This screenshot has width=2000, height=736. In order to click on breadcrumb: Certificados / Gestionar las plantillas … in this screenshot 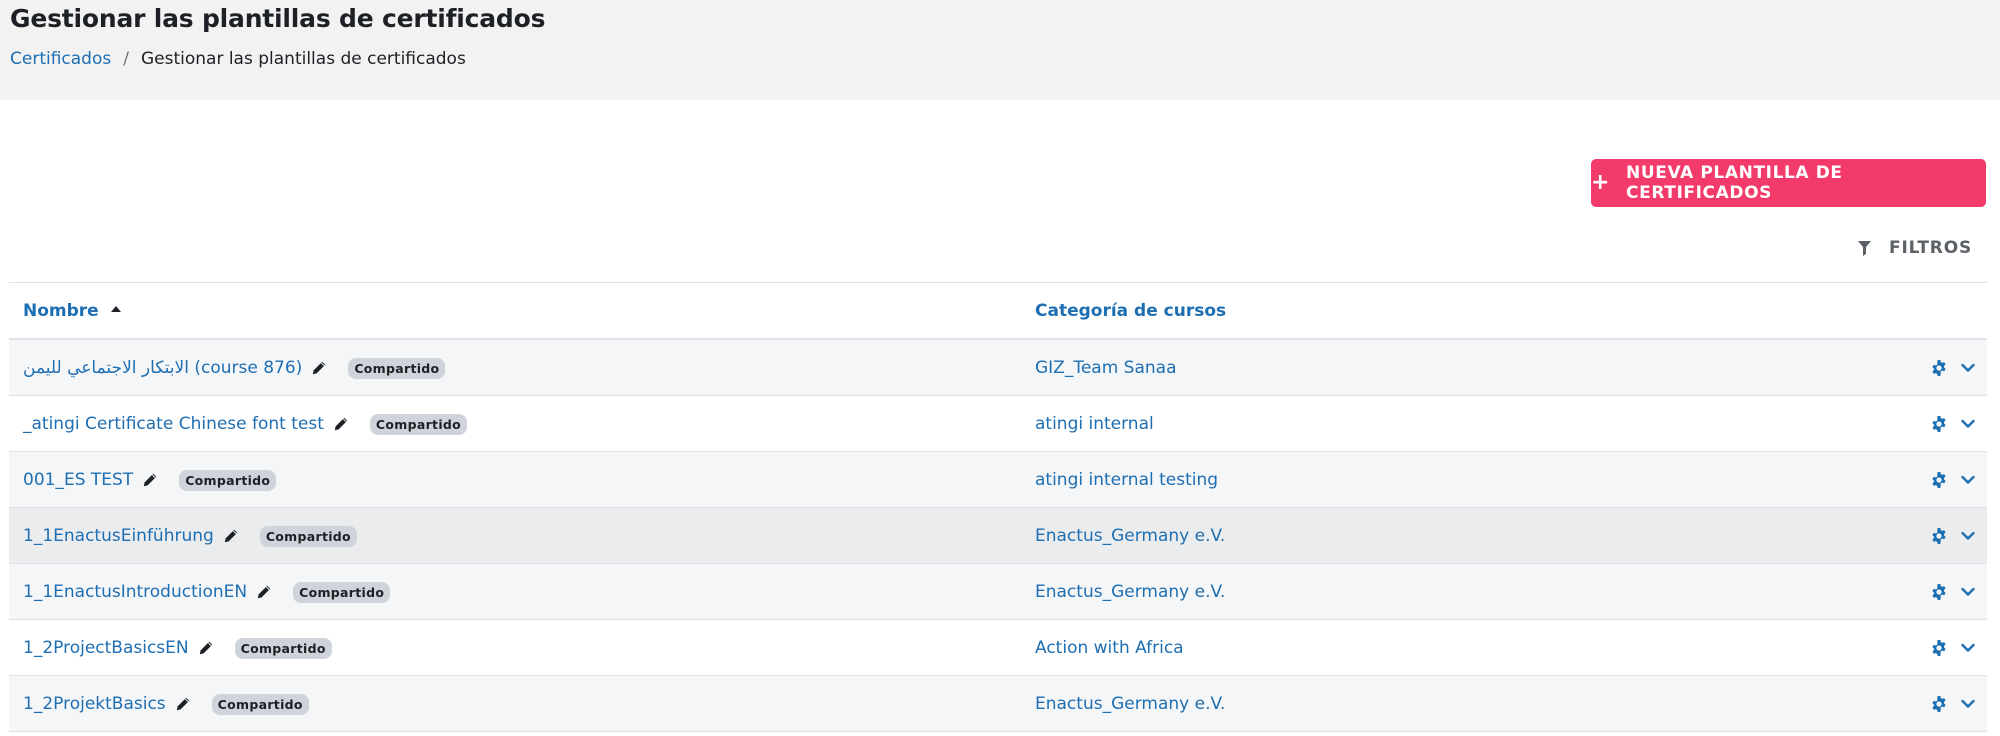, I will do `click(238, 59)`.